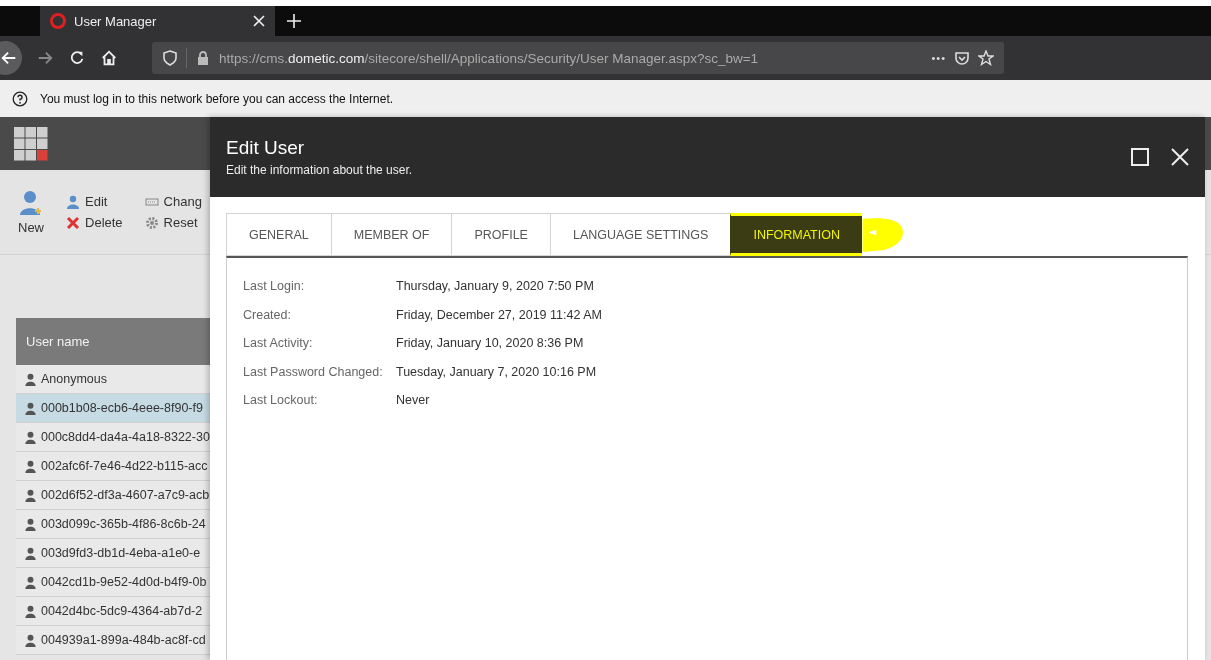 This screenshot has width=1211, height=660. What do you see at coordinates (489, 58) in the screenshot?
I see `url-text: https://cms.dometic.com/sitecore/shell/Applications/Security/User Manager.aspx?sc_bw=1` at bounding box center [489, 58].